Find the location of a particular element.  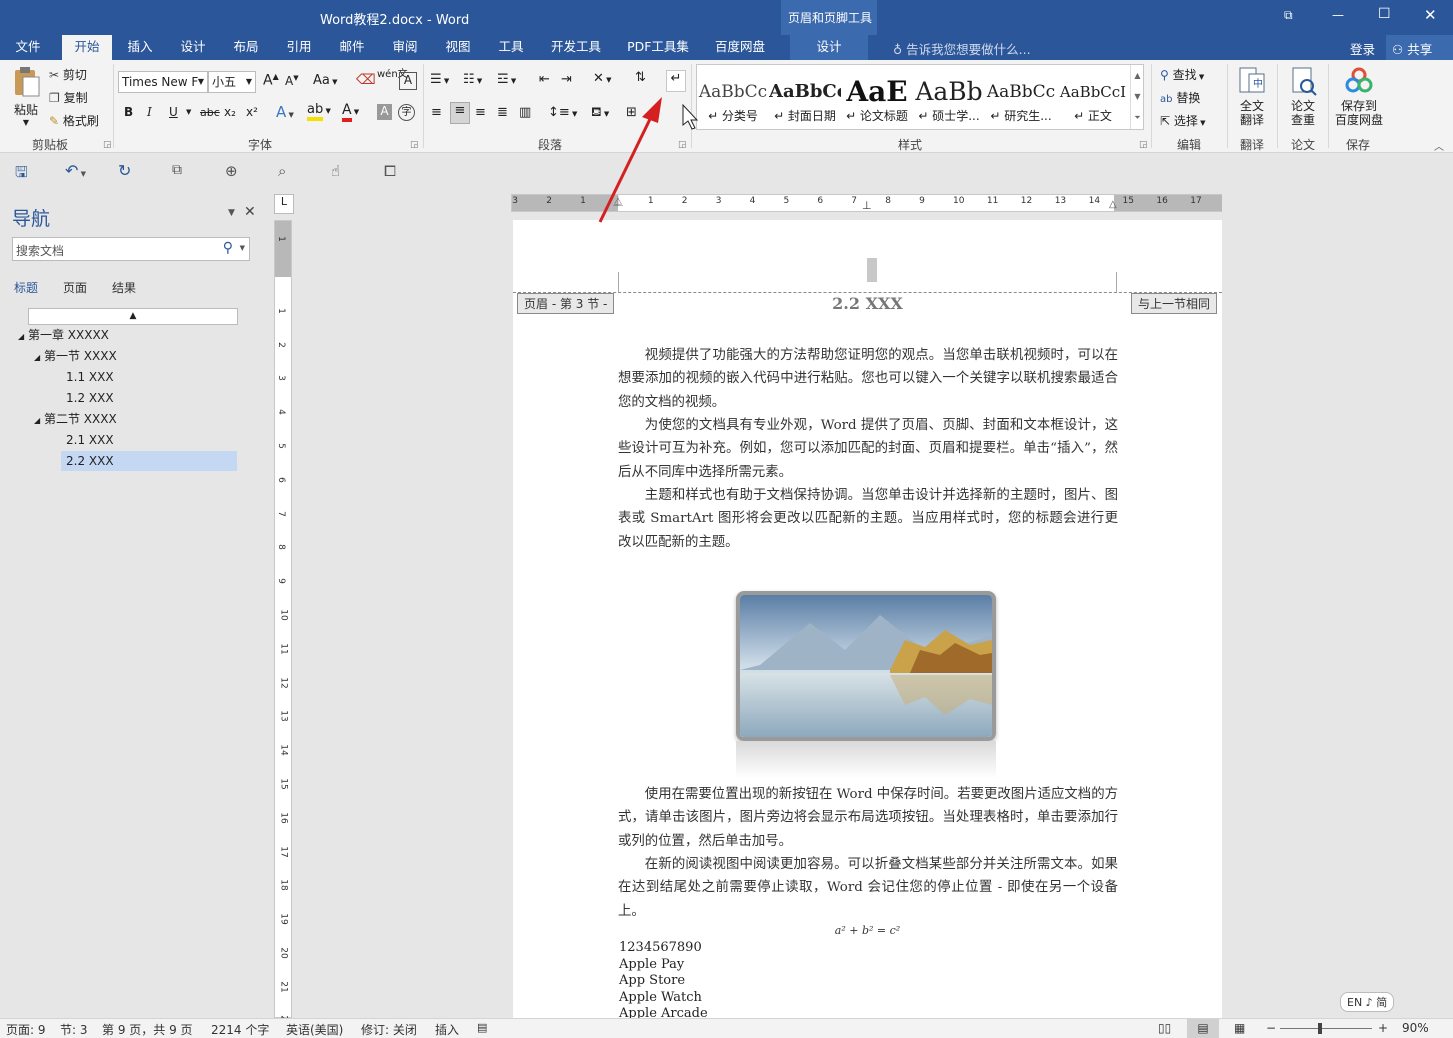

line-spacing-button: ↕≡ ▼ is located at coordinates (562, 112).